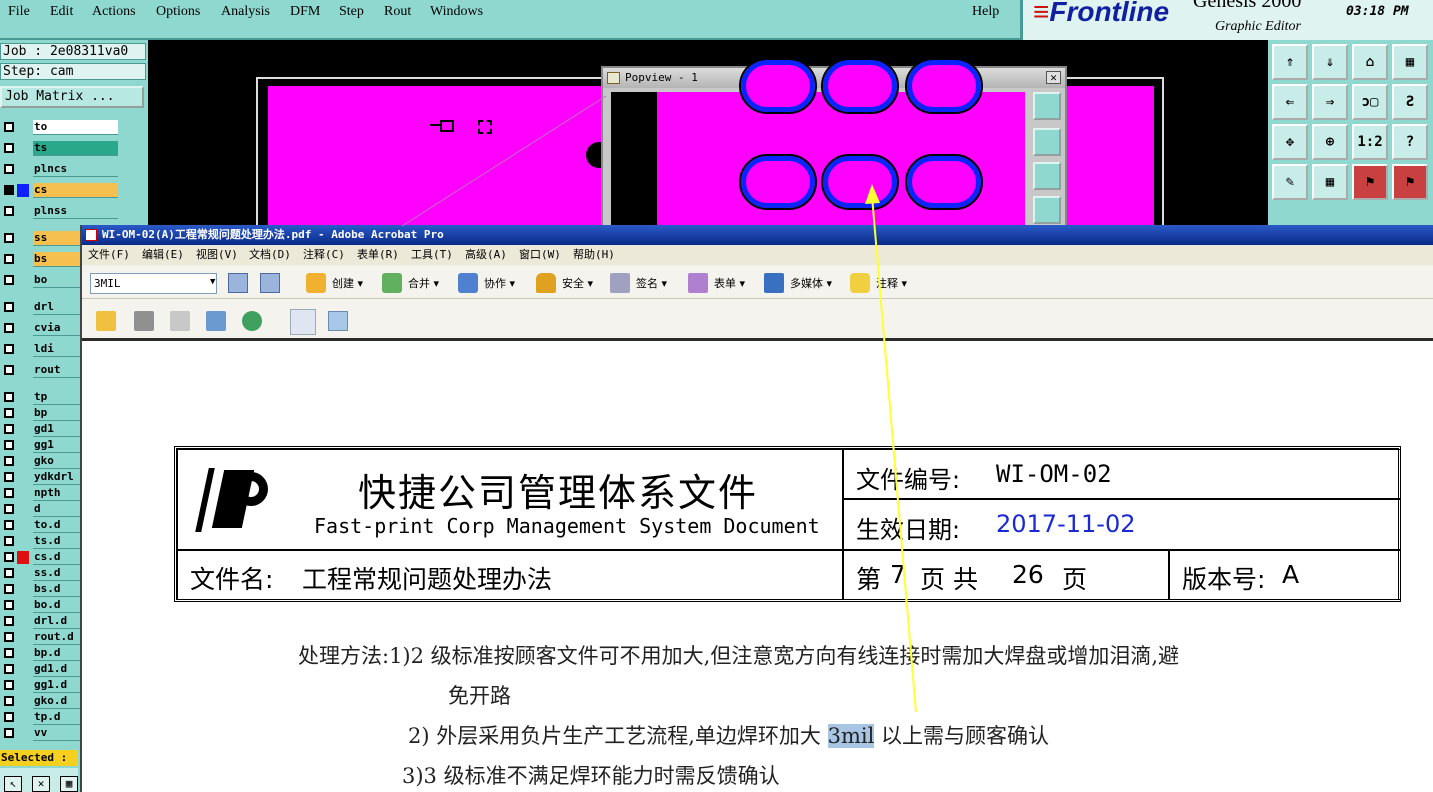  Describe the element at coordinates (729, 284) in the screenshot. I see `forms-button: 表单 ▾` at that location.